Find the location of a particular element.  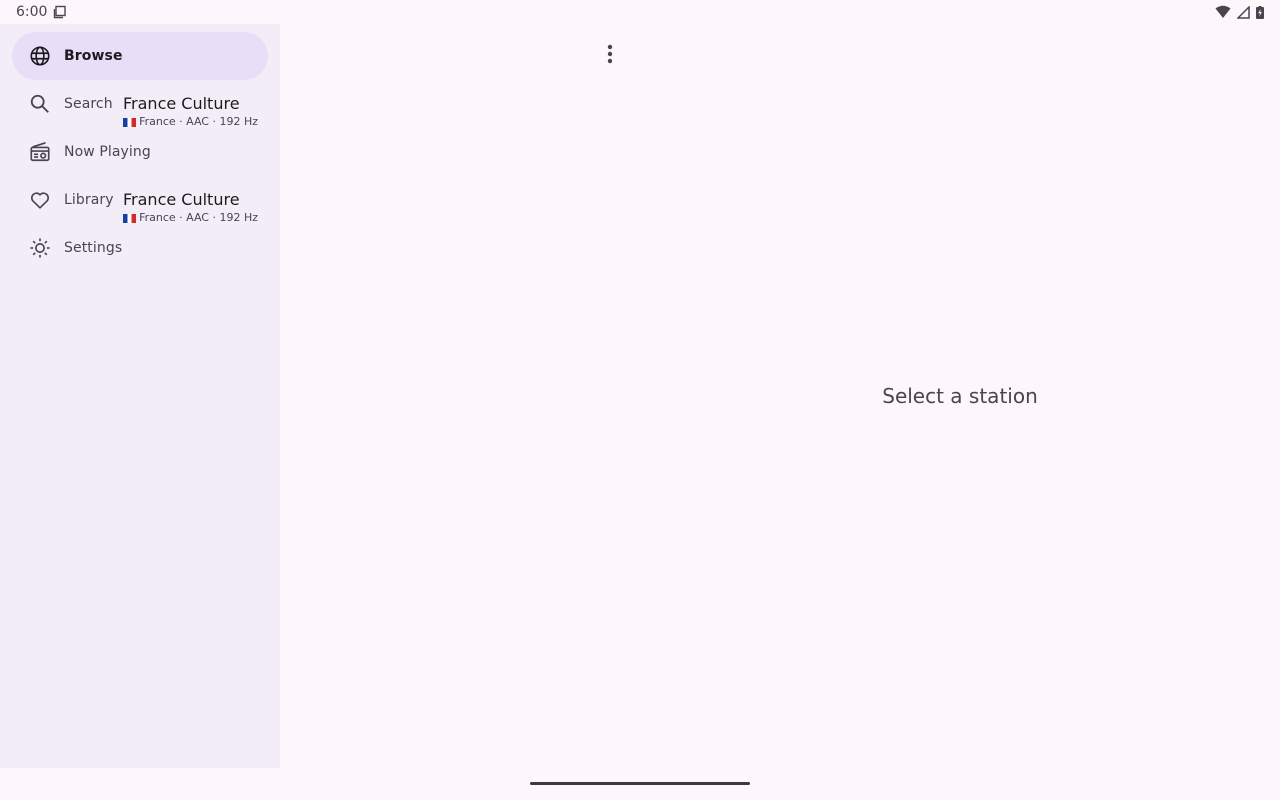

heart-icon is located at coordinates (40, 200).